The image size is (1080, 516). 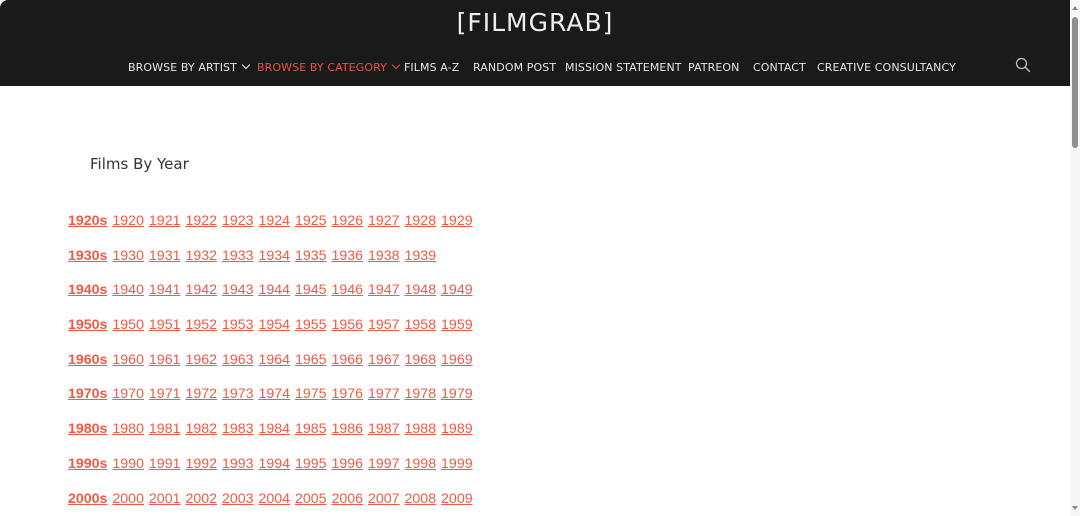 What do you see at coordinates (238, 429) in the screenshot?
I see `year-link: 1983` at bounding box center [238, 429].